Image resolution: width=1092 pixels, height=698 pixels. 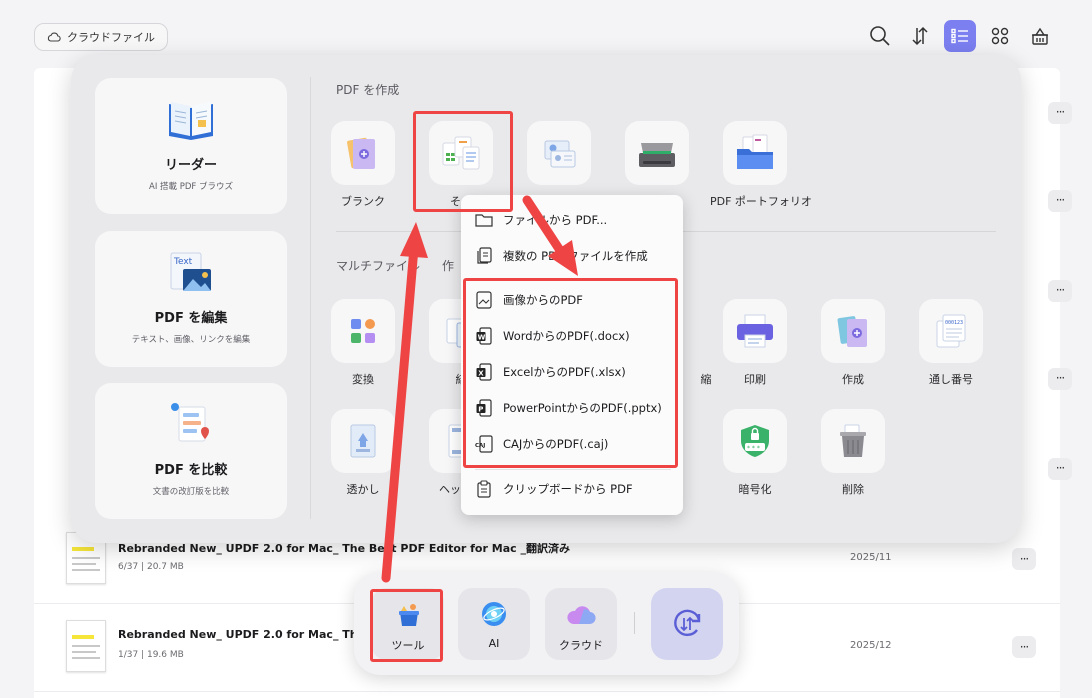 I want to click on menu-item-multiple-pdf: 複数の PDF ファイルを作成, so click(x=572, y=256).